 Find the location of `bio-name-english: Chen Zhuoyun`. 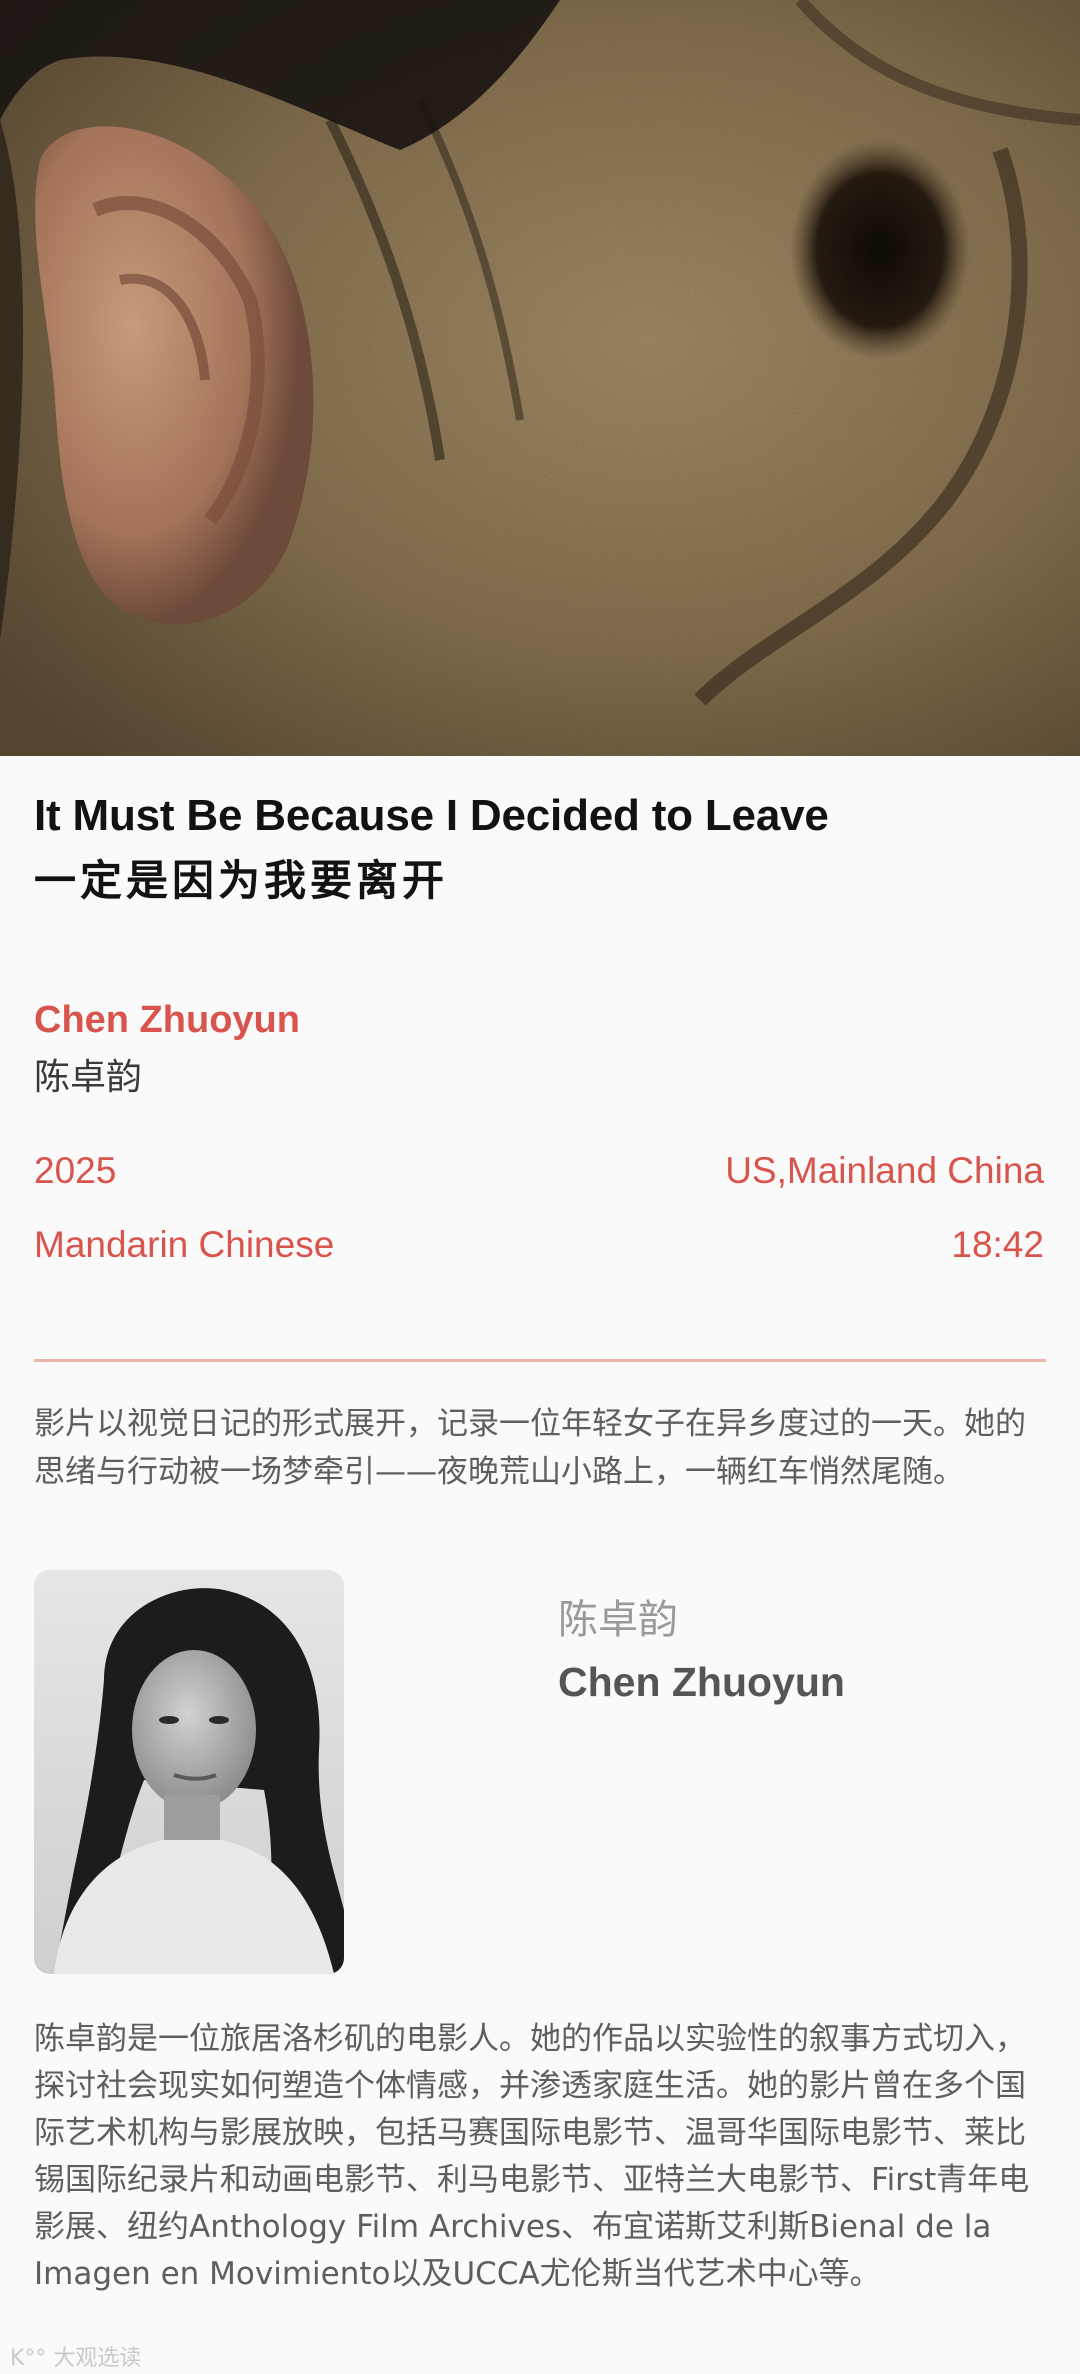

bio-name-english: Chen Zhuoyun is located at coordinates (701, 1682).